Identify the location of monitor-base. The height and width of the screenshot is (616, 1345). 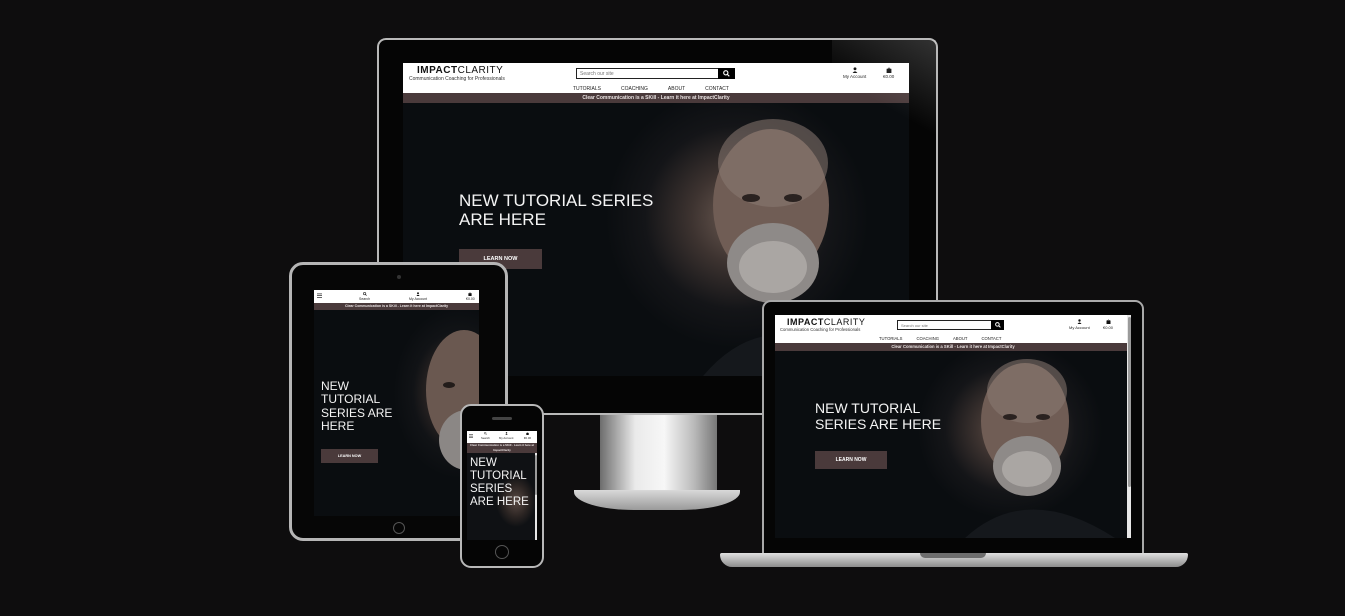
(657, 500).